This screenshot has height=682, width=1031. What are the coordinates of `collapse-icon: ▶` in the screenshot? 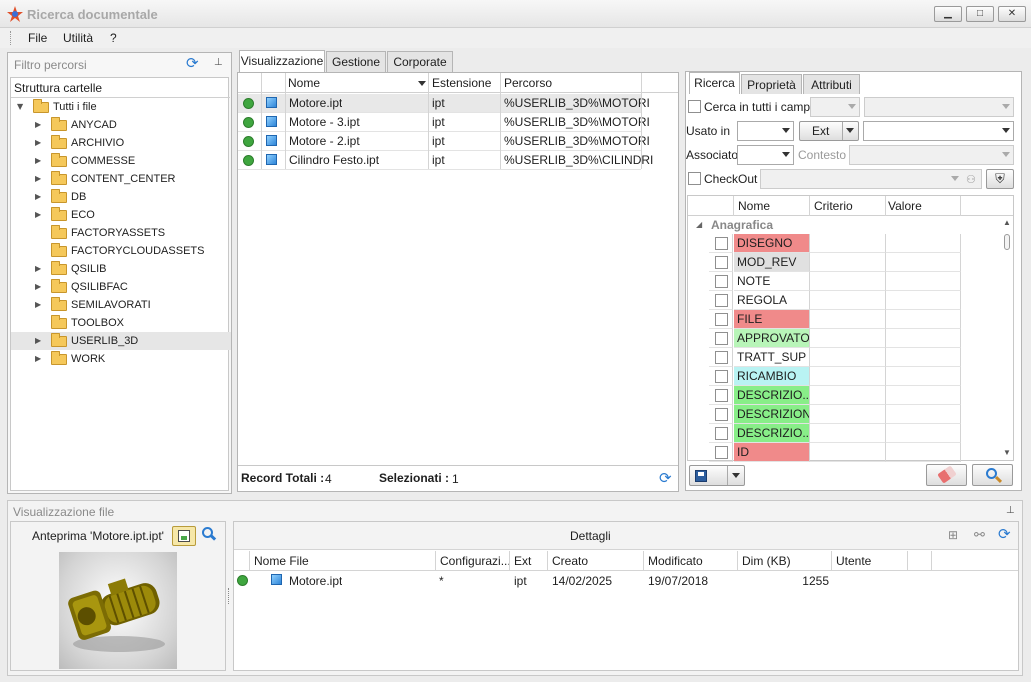 It's located at (20, 107).